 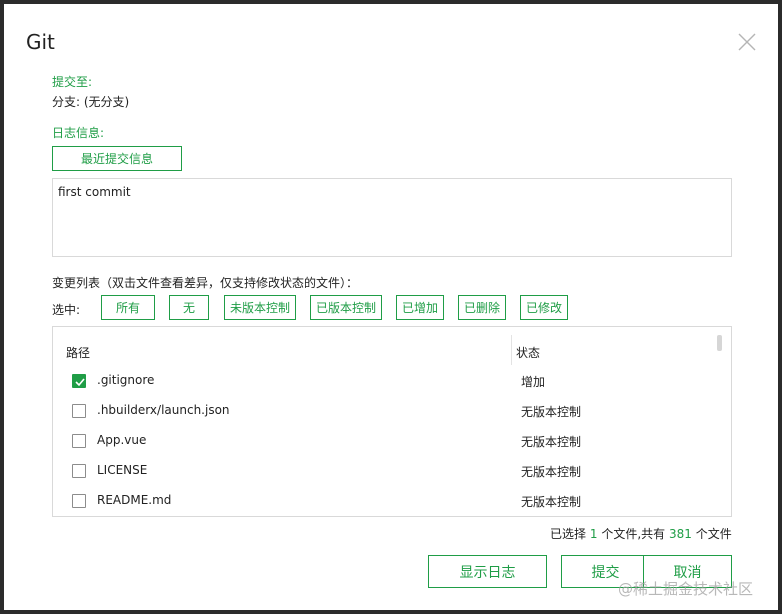 I want to click on check-icon, so click(x=80, y=382).